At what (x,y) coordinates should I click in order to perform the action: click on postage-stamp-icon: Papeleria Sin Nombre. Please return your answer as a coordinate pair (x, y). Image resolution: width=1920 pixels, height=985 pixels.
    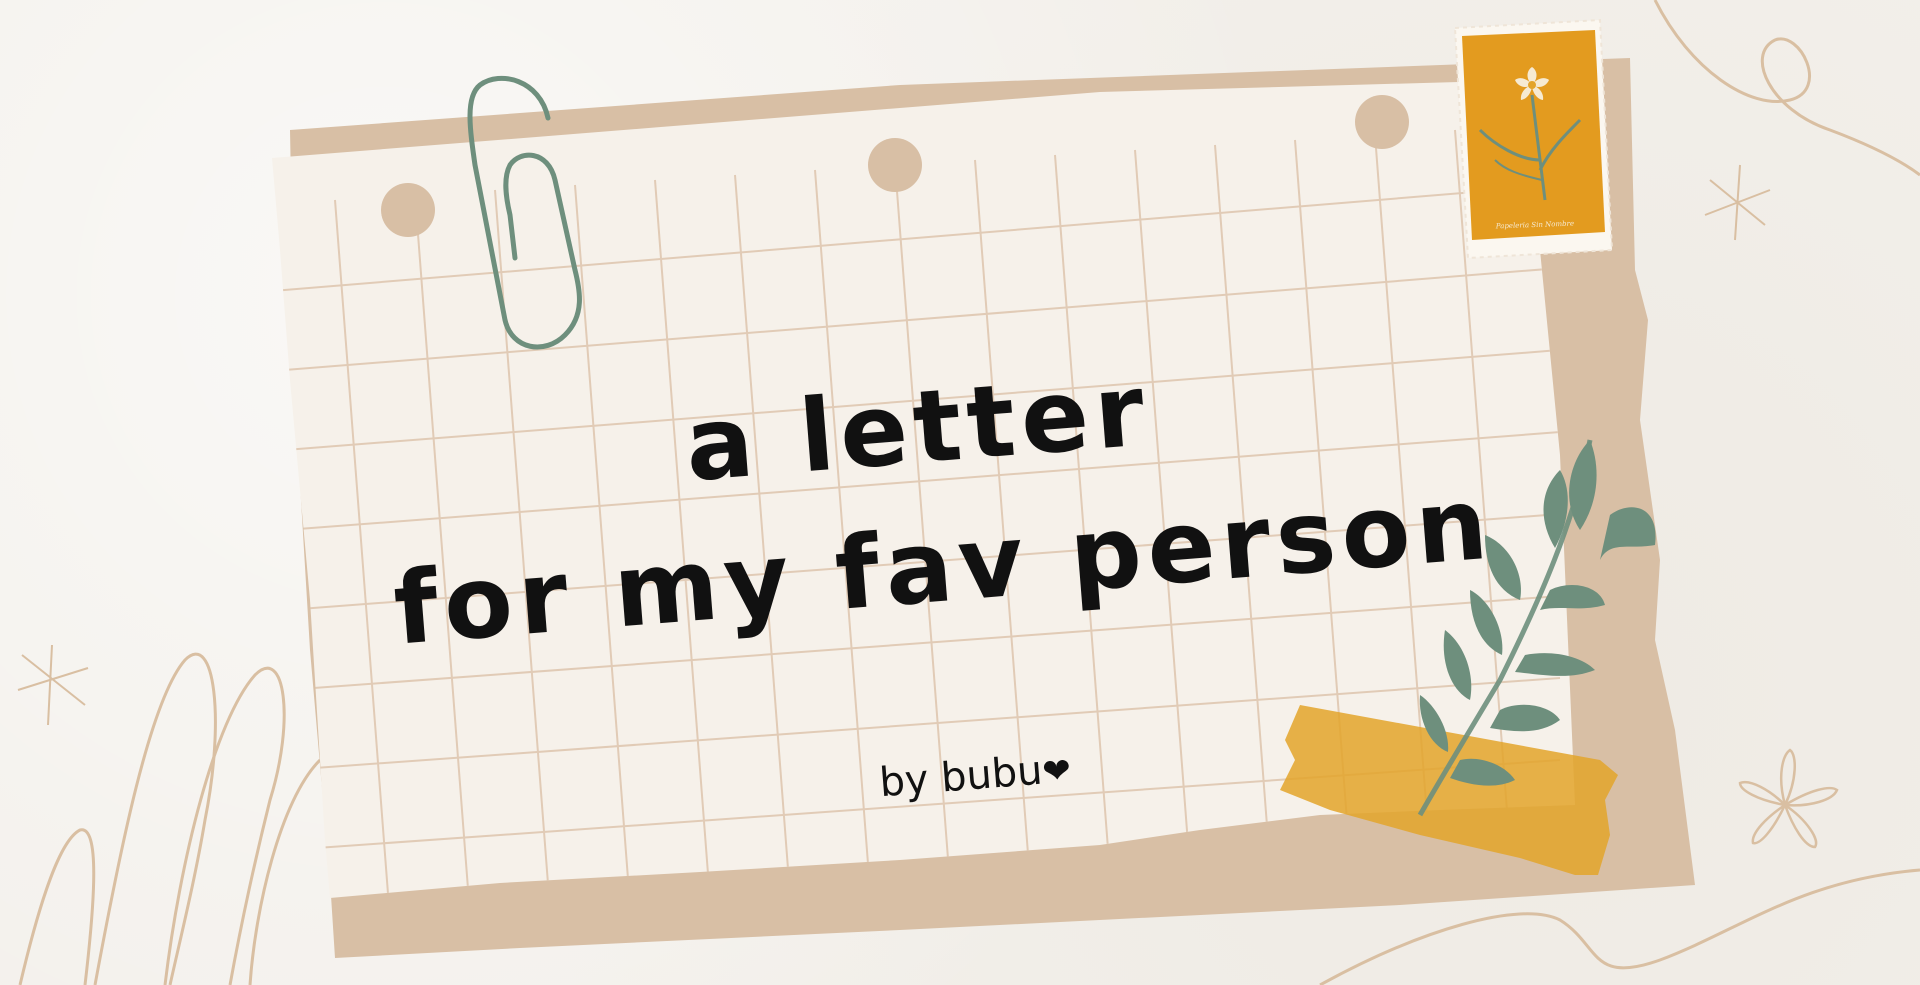
    Looking at the image, I should click on (1533, 139).